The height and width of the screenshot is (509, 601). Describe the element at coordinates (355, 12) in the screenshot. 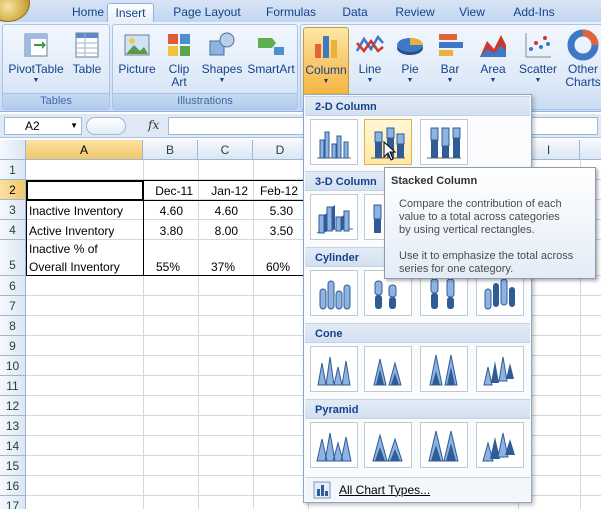

I see `tab-data: Data` at that location.